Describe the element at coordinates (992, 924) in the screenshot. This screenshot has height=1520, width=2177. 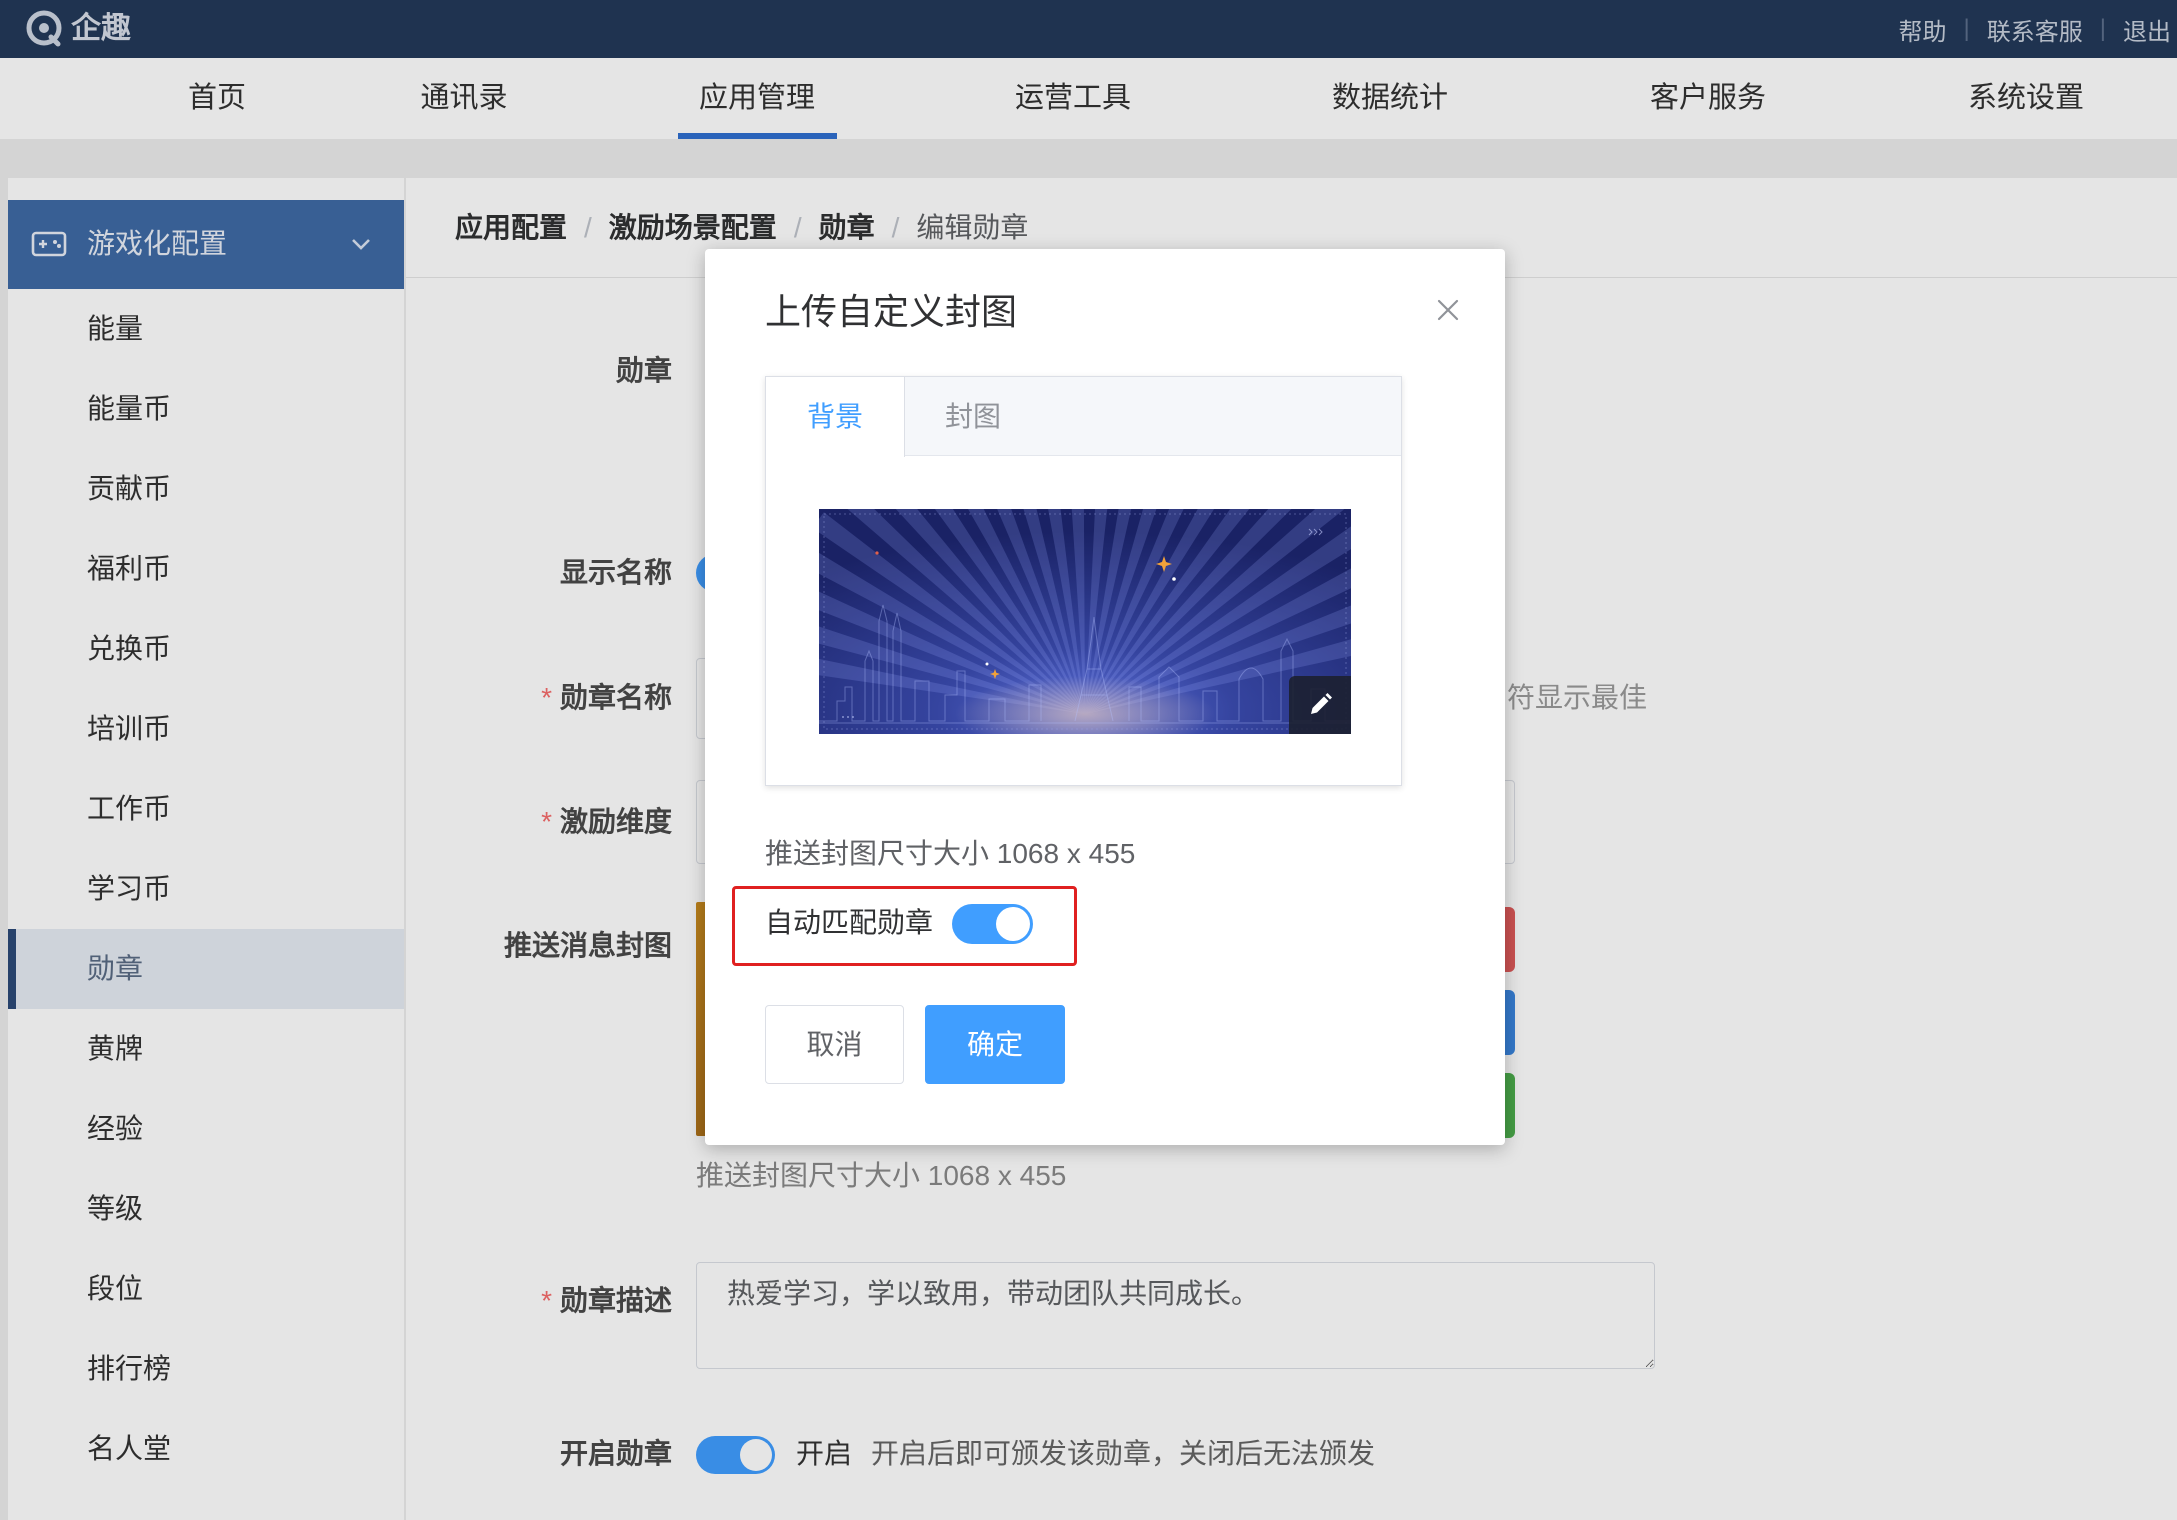
I see `auto-match-switch` at that location.